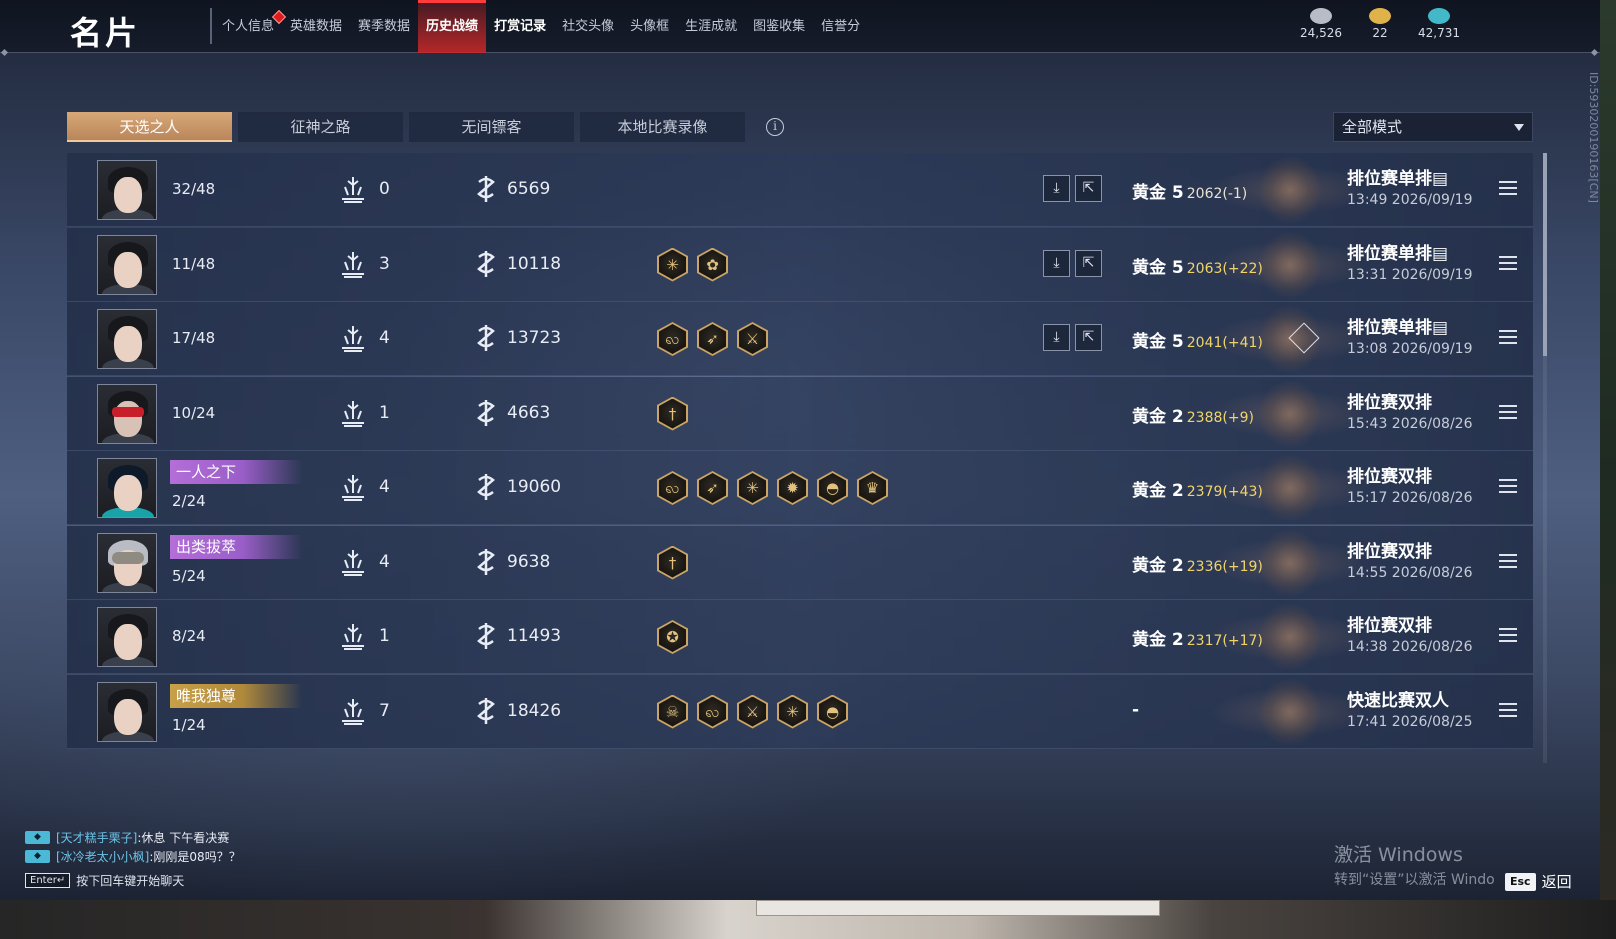  What do you see at coordinates (1224, 343) in the screenshot?
I see `rank-points: 2041(+41)` at bounding box center [1224, 343].